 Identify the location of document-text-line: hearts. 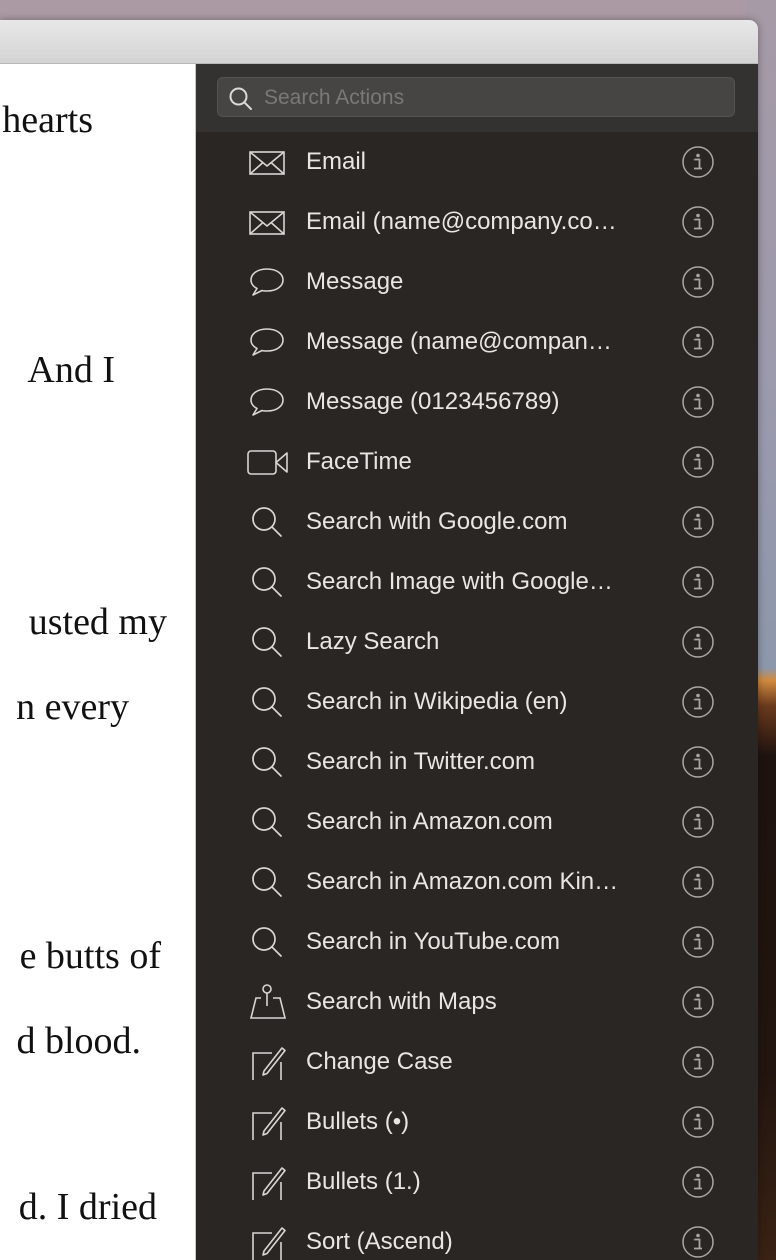
(47, 120).